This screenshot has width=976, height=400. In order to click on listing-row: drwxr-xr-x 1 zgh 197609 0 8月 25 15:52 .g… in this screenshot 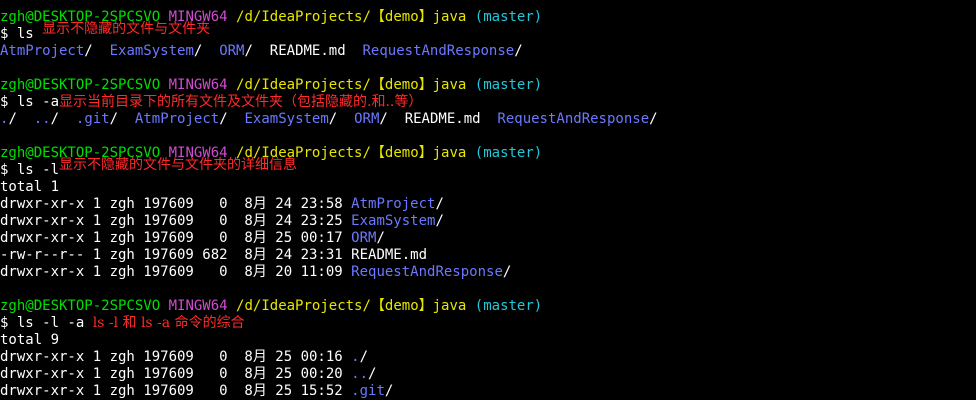, I will do `click(197, 391)`.